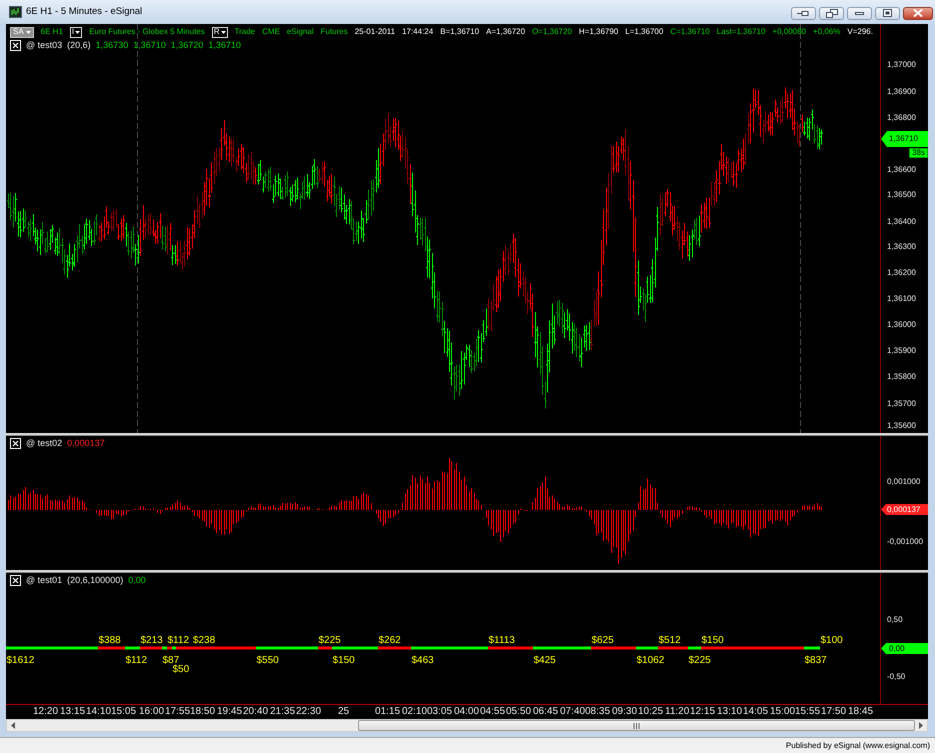 The image size is (935, 753). Describe the element at coordinates (44, 580) in the screenshot. I see `study-name: @ test01` at that location.